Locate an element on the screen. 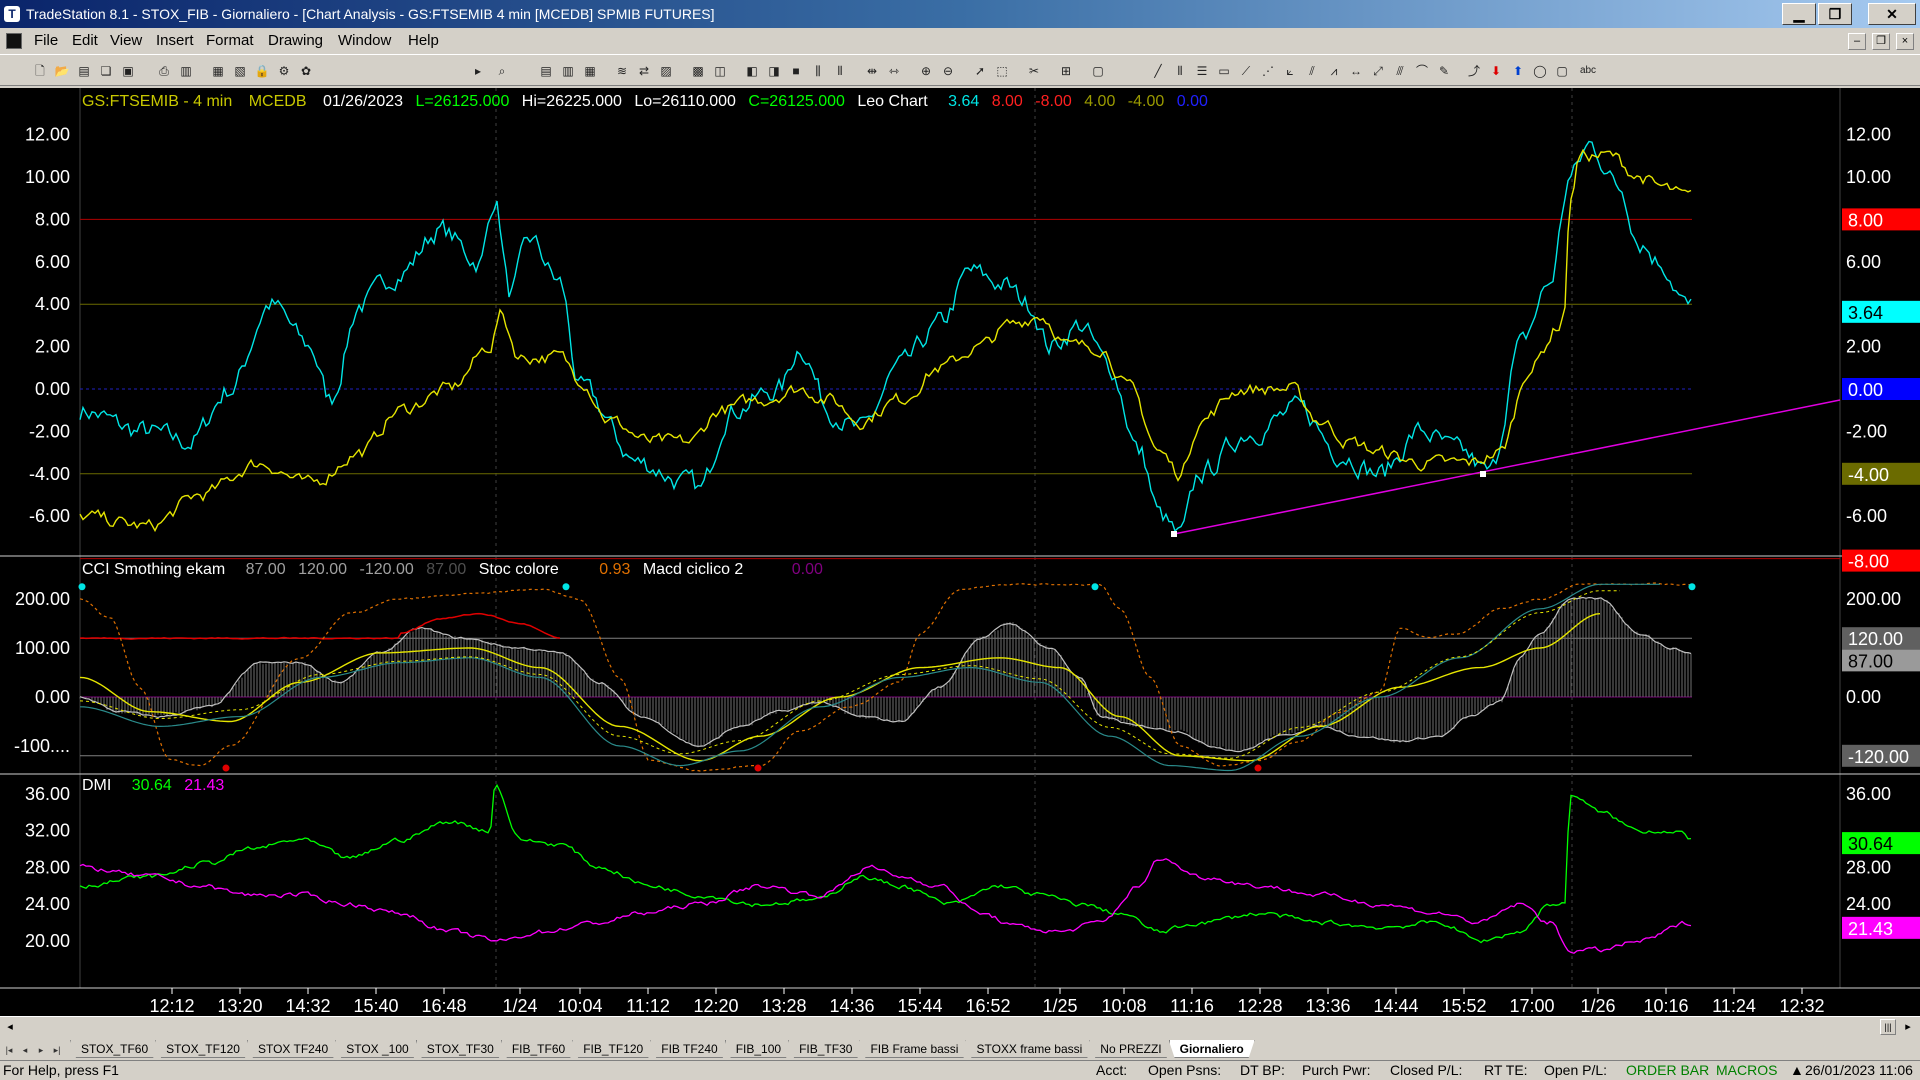  menu-insert: Insert is located at coordinates (175, 41).